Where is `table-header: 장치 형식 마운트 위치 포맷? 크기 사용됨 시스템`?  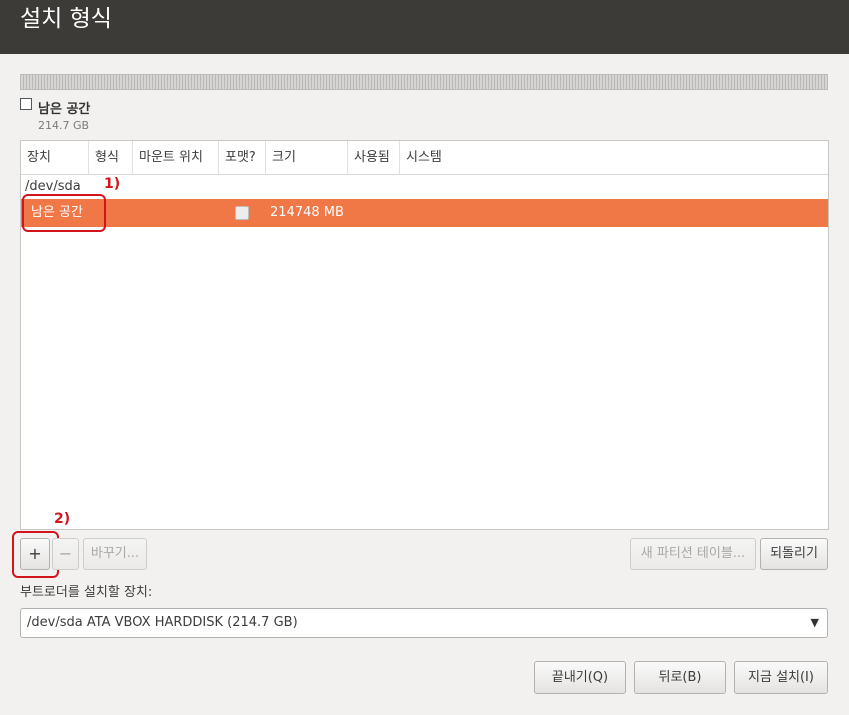 table-header: 장치 형식 마운트 위치 포맷? 크기 사용됨 시스템 is located at coordinates (424, 158).